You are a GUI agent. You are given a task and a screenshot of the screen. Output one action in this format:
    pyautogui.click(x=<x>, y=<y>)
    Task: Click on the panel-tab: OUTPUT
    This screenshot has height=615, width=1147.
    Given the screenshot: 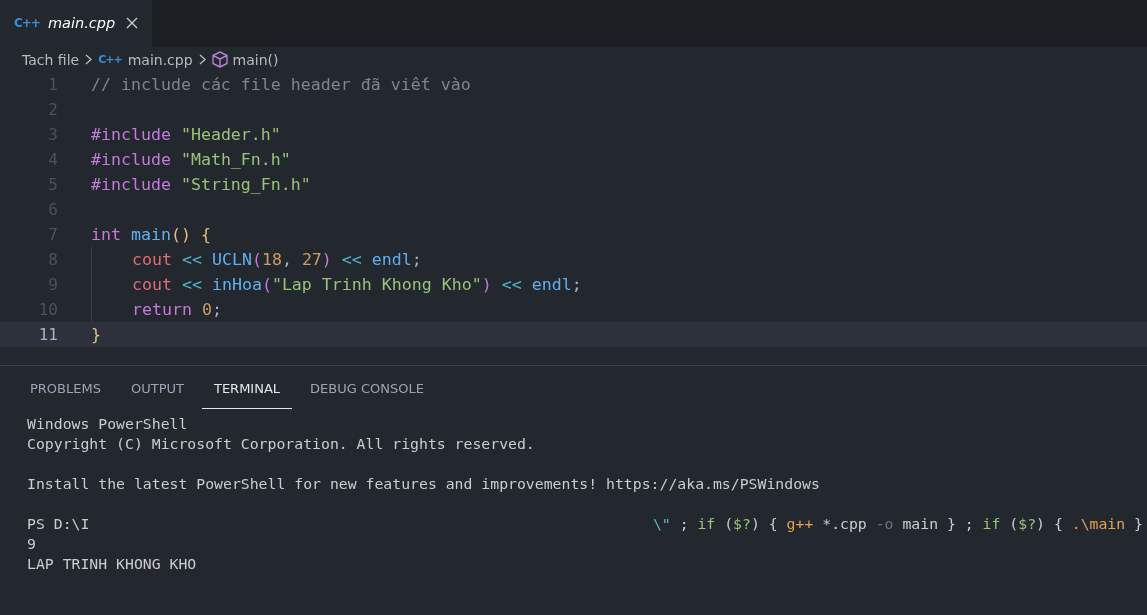 What is the action you would take?
    pyautogui.click(x=157, y=388)
    